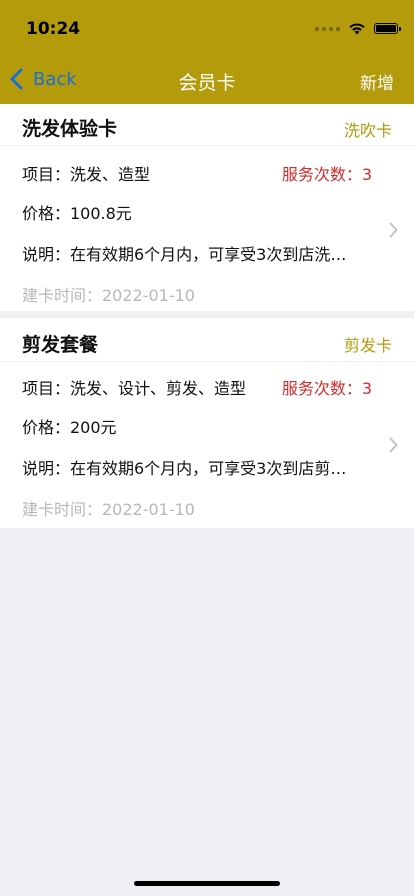  I want to click on status-icons, so click(358, 28).